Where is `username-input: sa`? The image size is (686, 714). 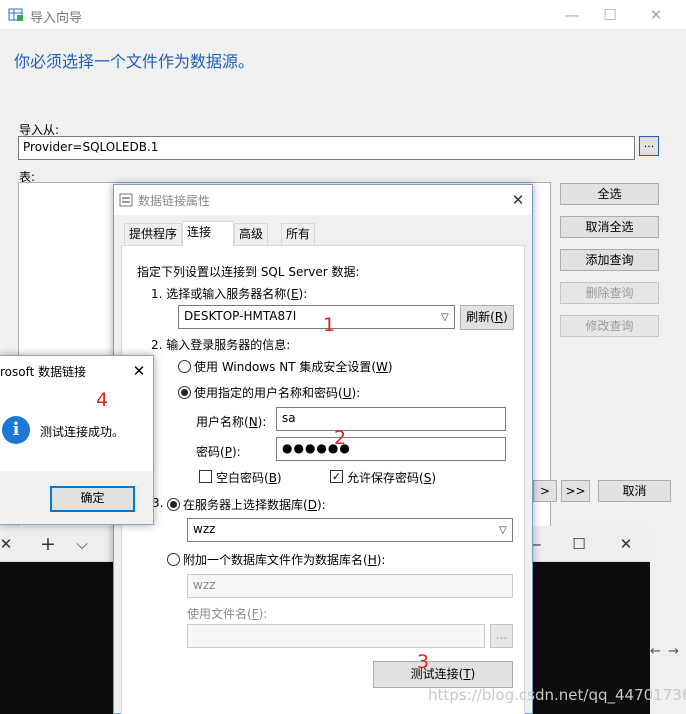
username-input: sa is located at coordinates (391, 419).